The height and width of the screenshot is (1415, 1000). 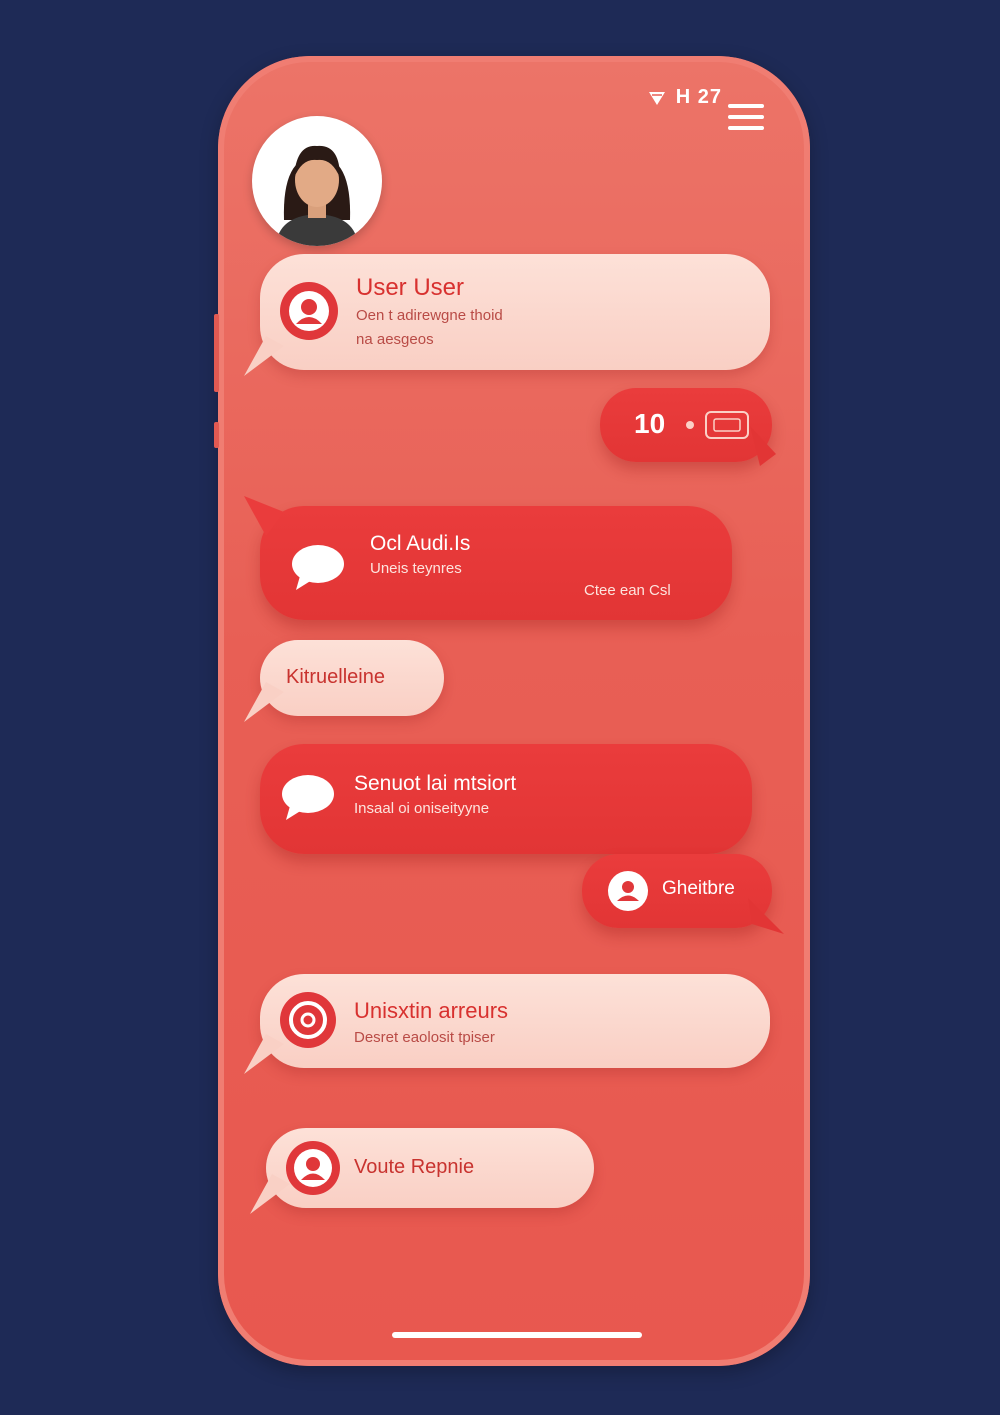 What do you see at coordinates (308, 1020) in the screenshot?
I see `at-sign-icon` at bounding box center [308, 1020].